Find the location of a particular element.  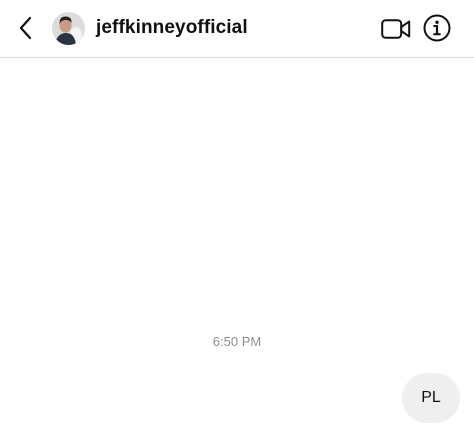

chevron-left-icon is located at coordinates (25, 28).